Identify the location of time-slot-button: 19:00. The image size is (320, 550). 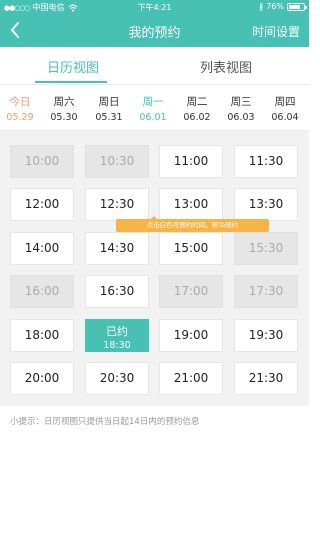
(191, 335).